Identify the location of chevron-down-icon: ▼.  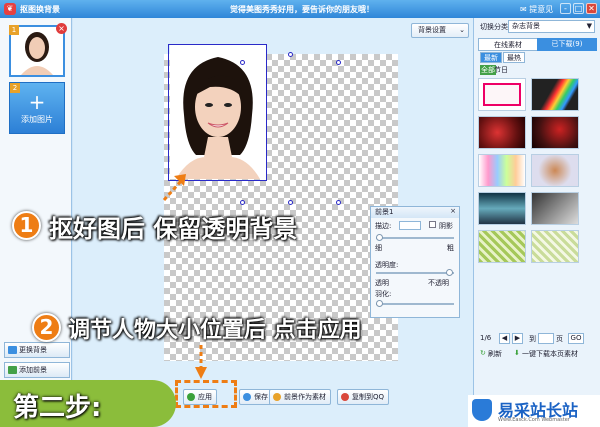
(589, 26).